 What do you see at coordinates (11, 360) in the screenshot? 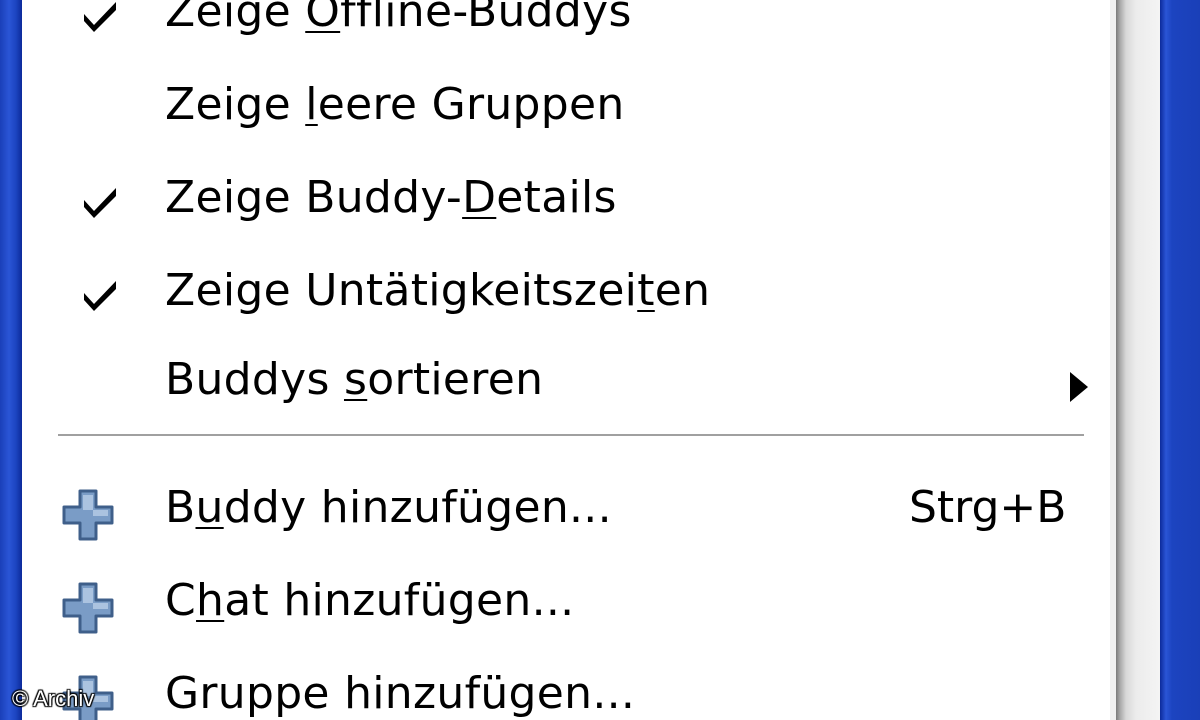
I see `window-border-left` at bounding box center [11, 360].